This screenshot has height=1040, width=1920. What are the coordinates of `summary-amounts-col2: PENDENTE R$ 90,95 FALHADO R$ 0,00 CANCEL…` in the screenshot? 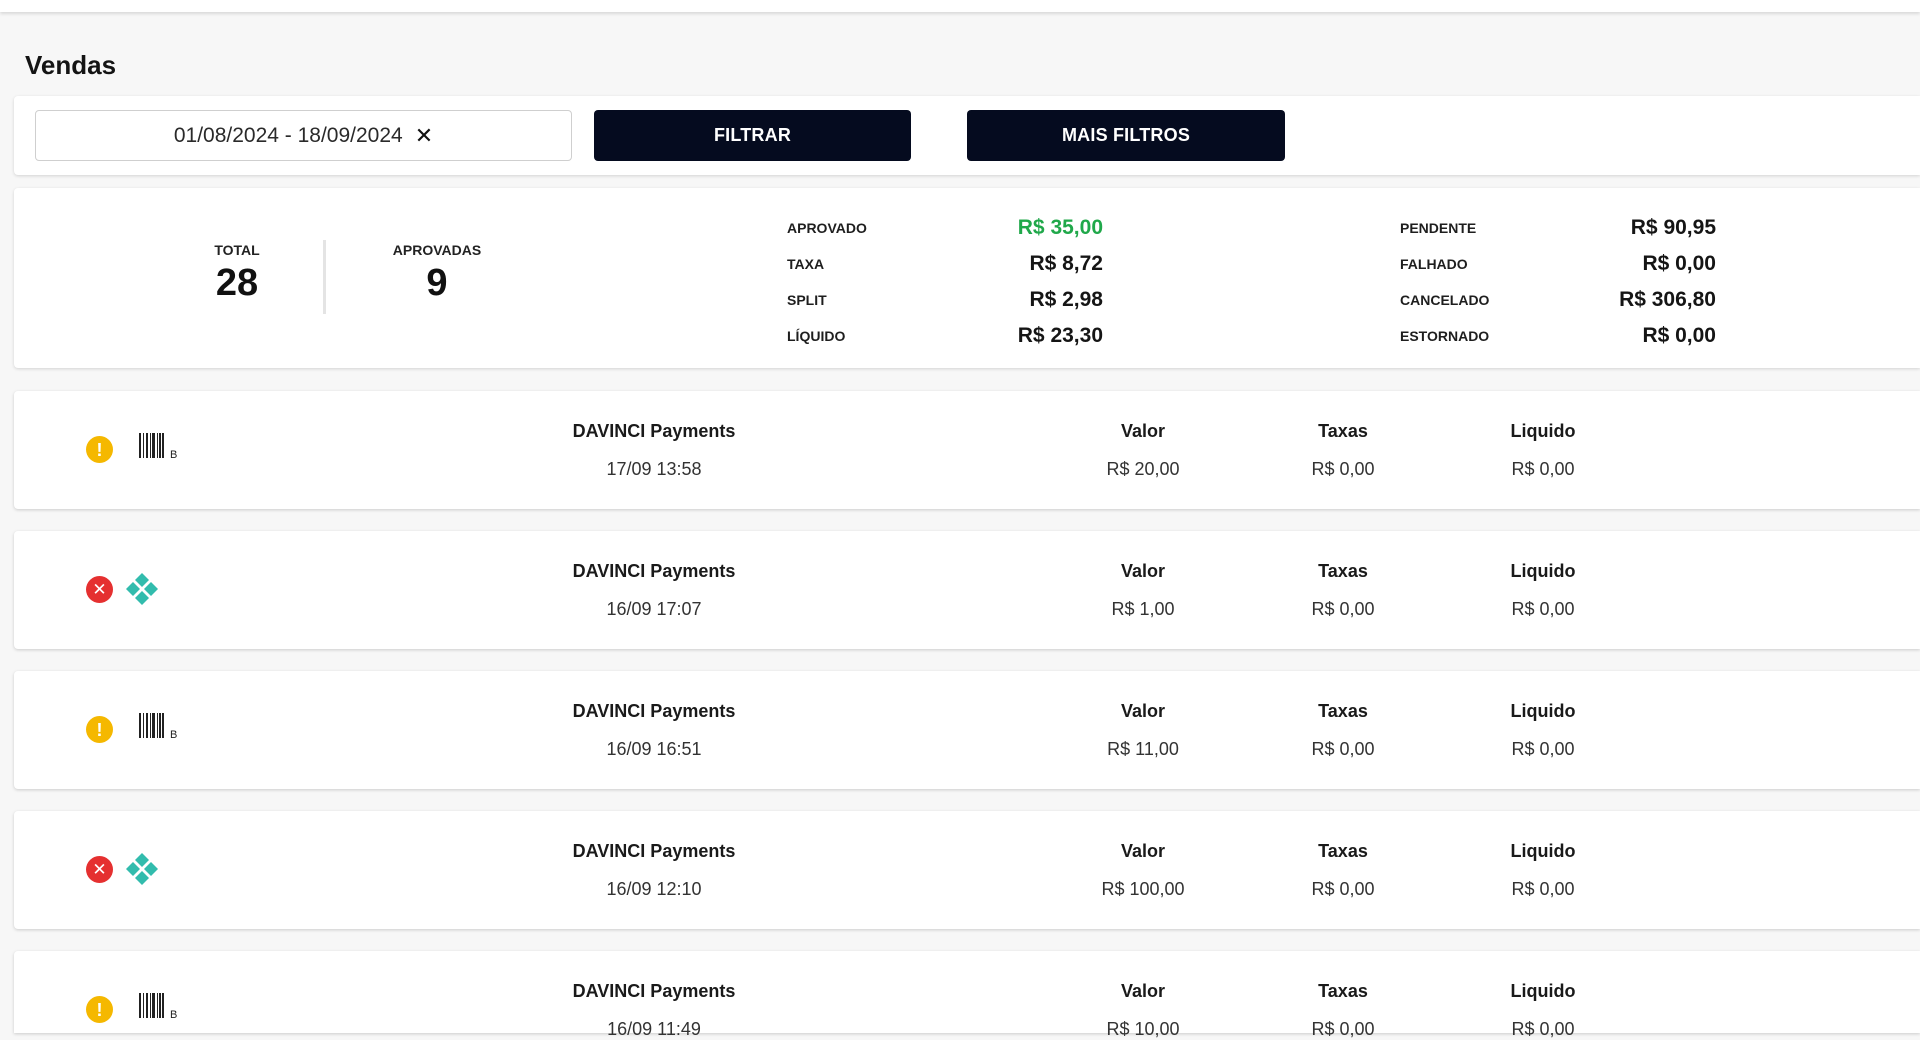 It's located at (1558, 282).